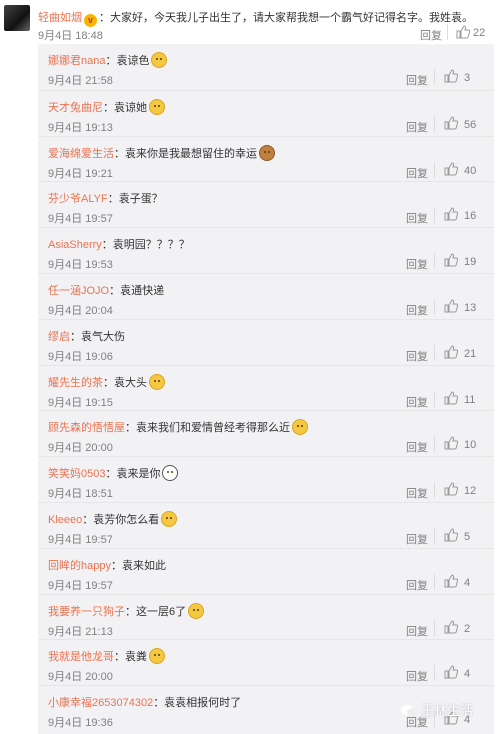 Image resolution: width=499 pixels, height=734 pixels. I want to click on comment-author-link: 回眸的happy, so click(79, 566).